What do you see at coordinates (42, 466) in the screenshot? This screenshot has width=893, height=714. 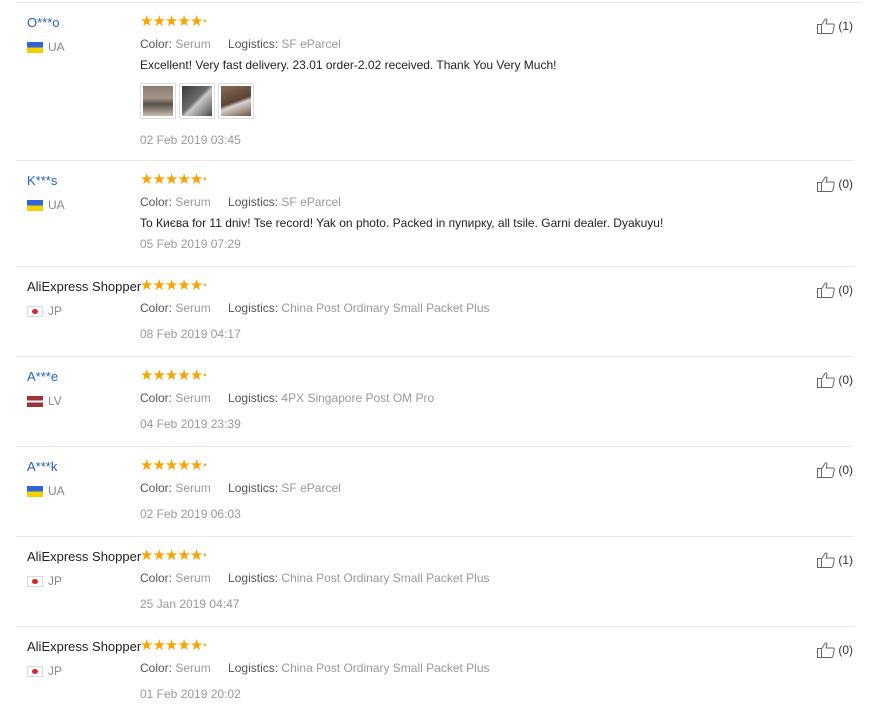 I see `reviewer-name: A***k` at bounding box center [42, 466].